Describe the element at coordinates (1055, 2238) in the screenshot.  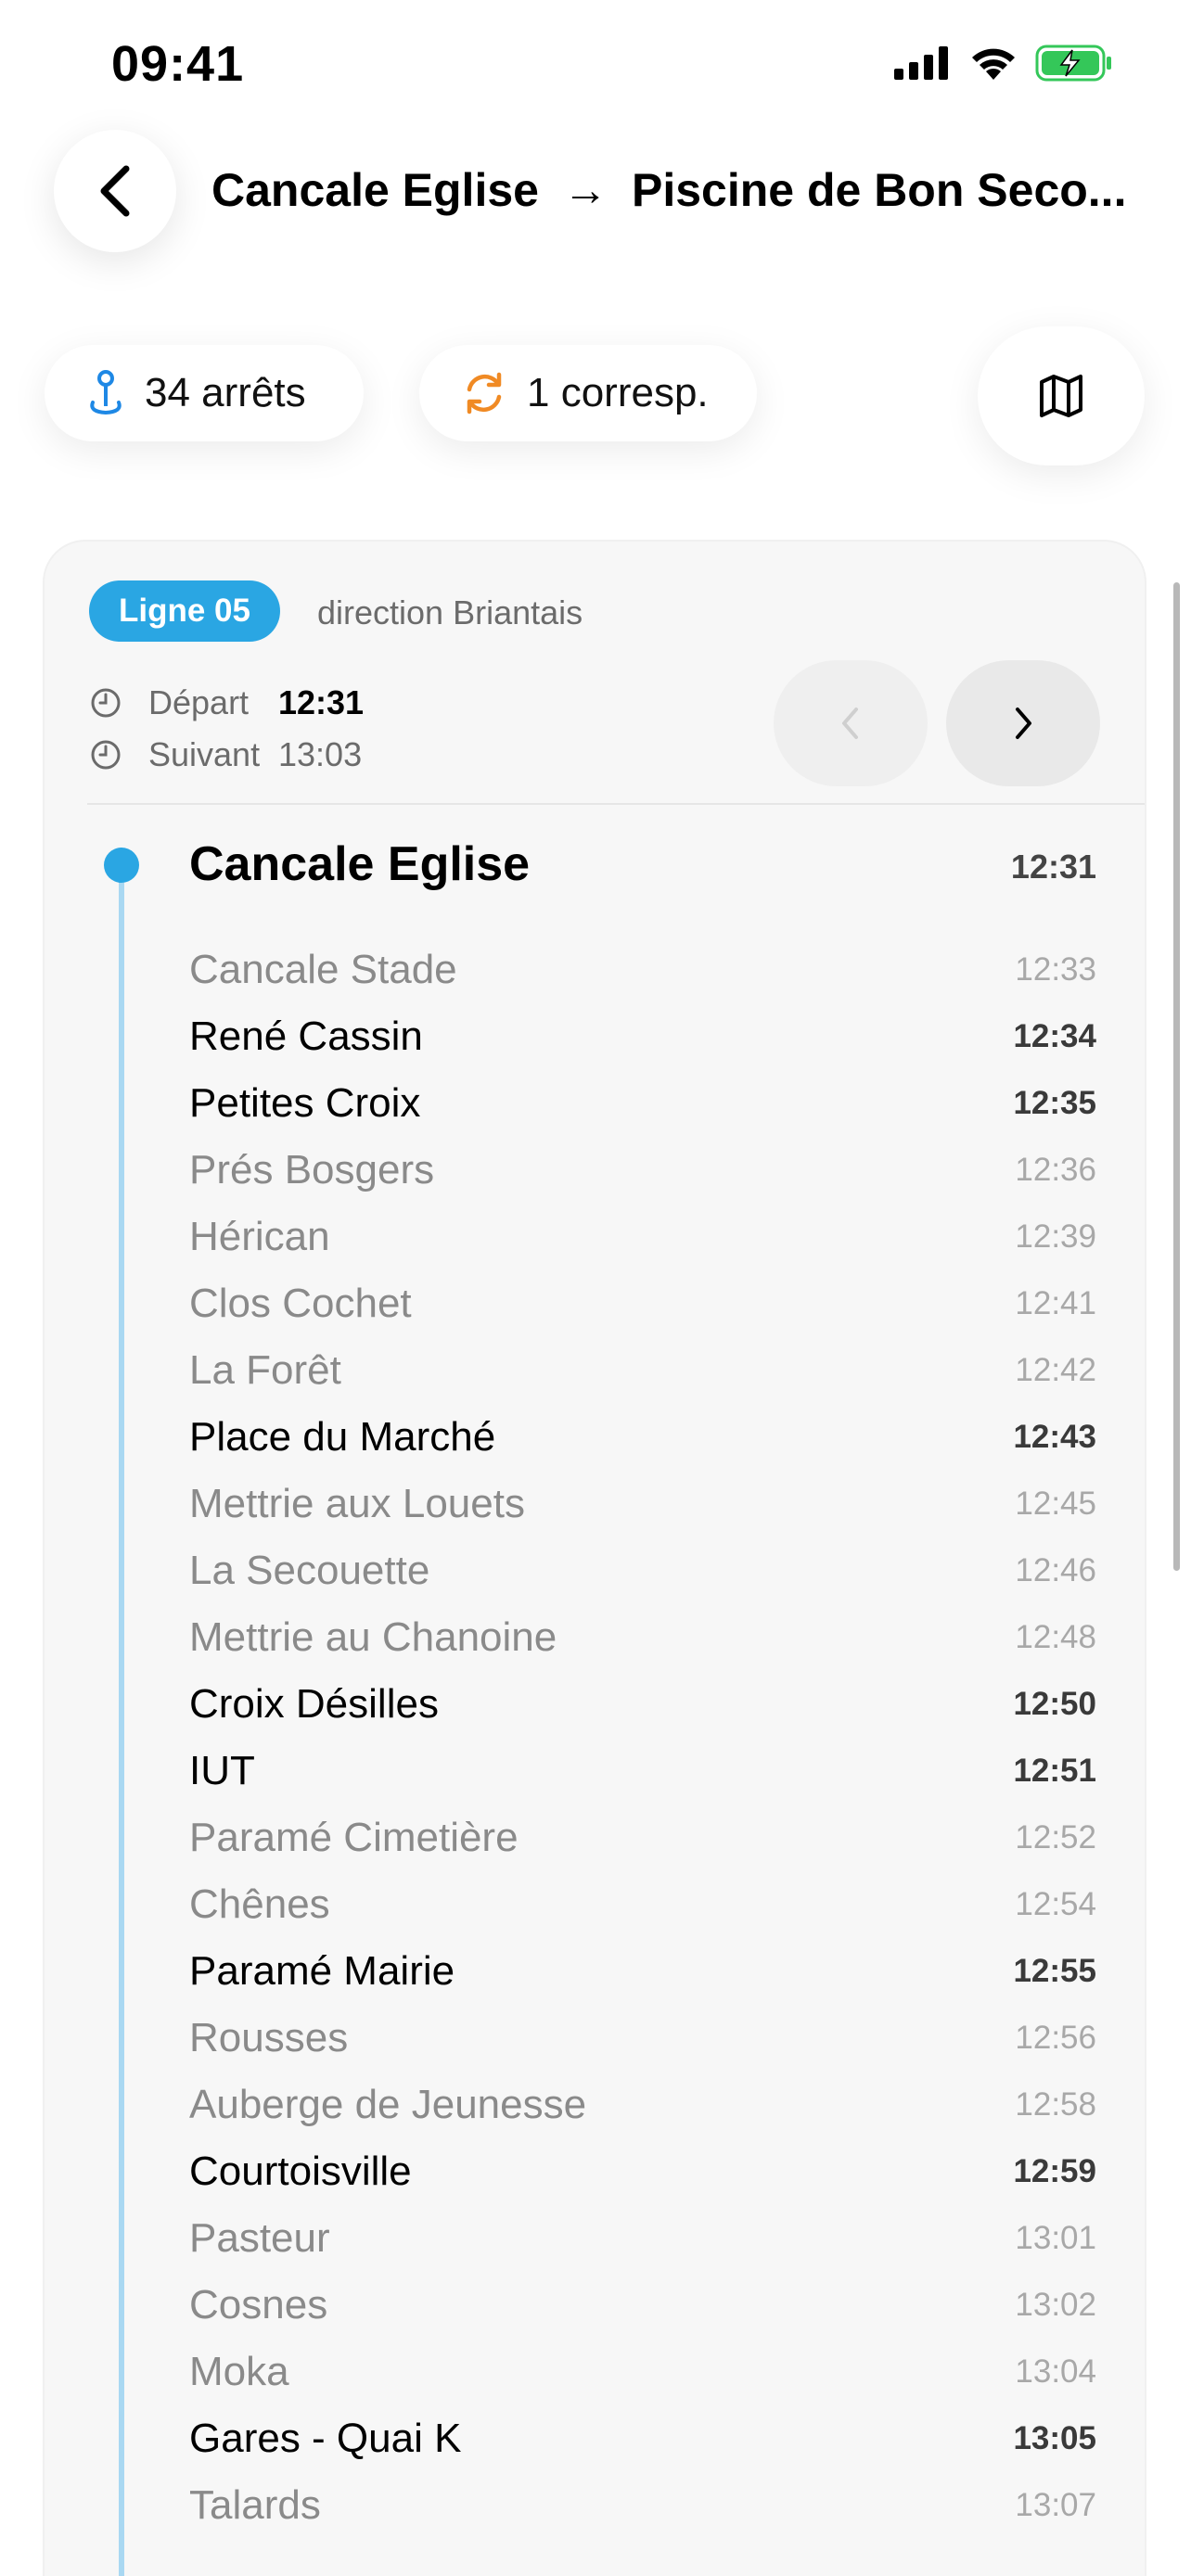
I see `stop-time: 13:01` at that location.